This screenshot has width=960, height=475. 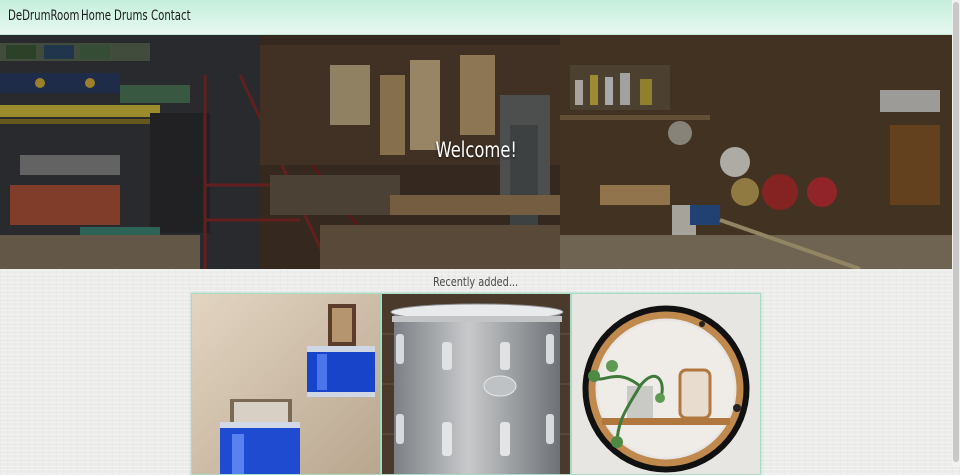 What do you see at coordinates (476, 17) in the screenshot?
I see `top-navbar: DeDrumRoom Home Drums Contact` at bounding box center [476, 17].